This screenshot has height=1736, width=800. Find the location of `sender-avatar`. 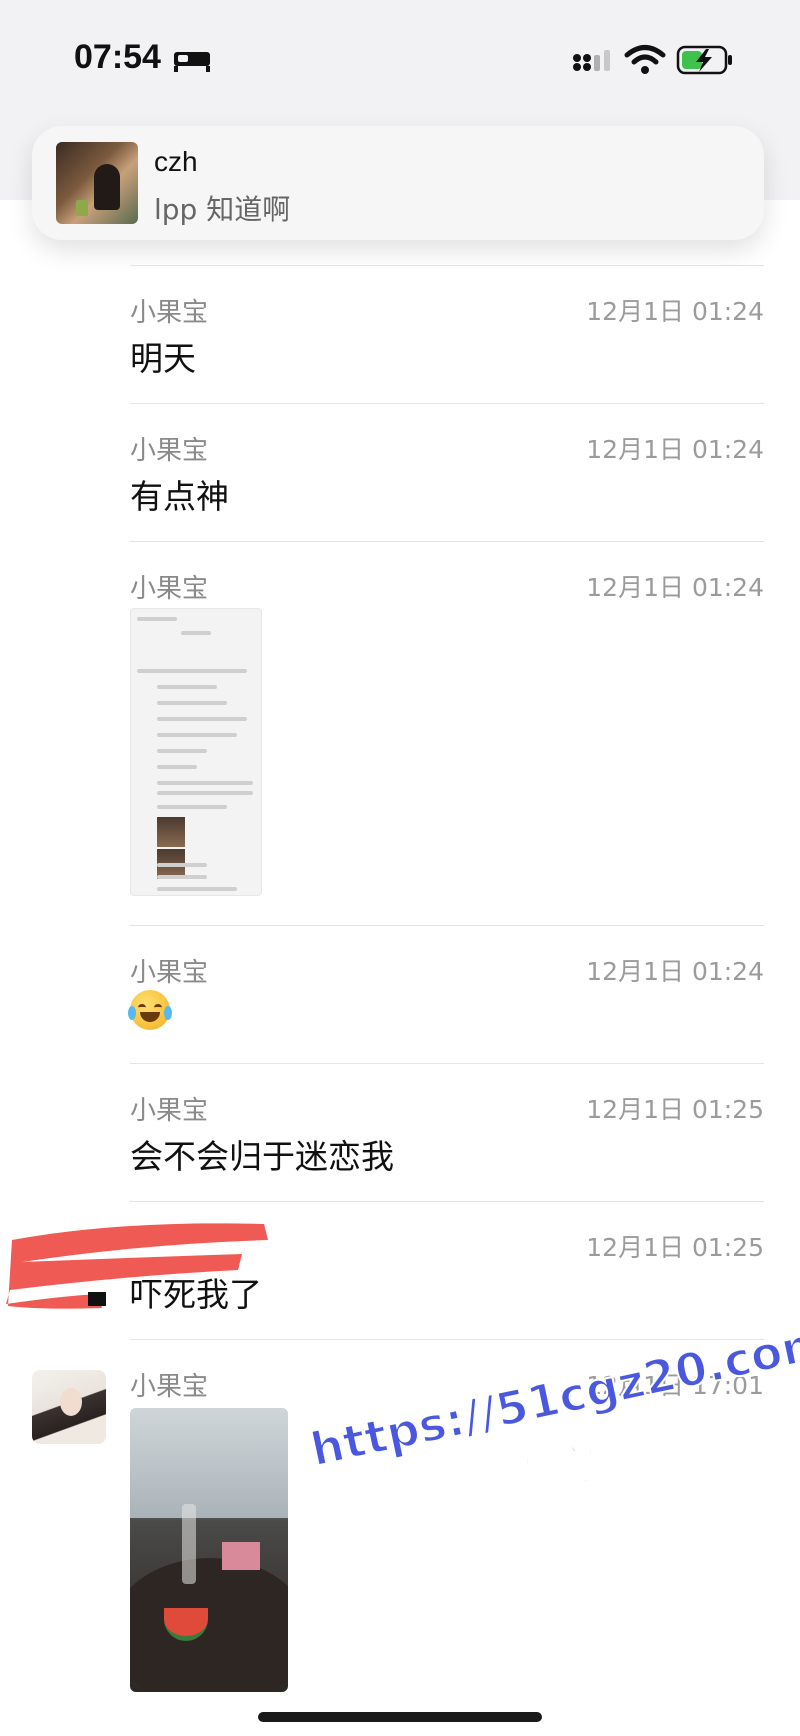

sender-avatar is located at coordinates (69, 1407).